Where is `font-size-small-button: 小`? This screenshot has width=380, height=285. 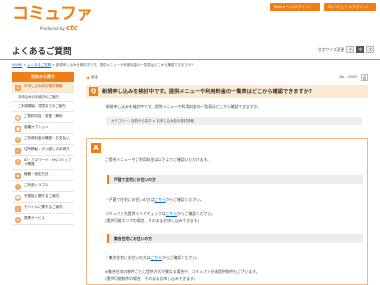
font-size-small-button: 小 is located at coordinates (350, 49).